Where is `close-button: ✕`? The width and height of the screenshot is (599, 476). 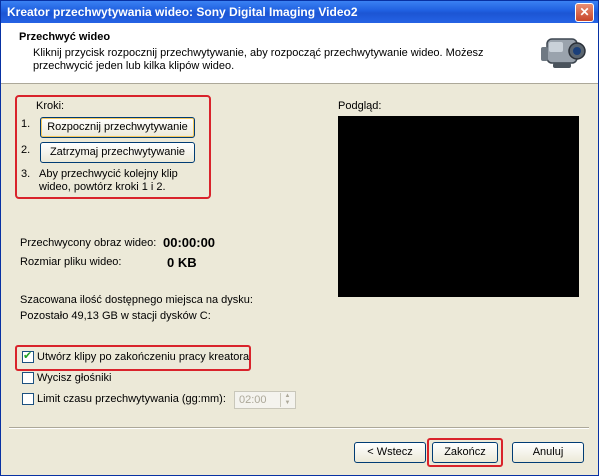 close-button: ✕ is located at coordinates (584, 12).